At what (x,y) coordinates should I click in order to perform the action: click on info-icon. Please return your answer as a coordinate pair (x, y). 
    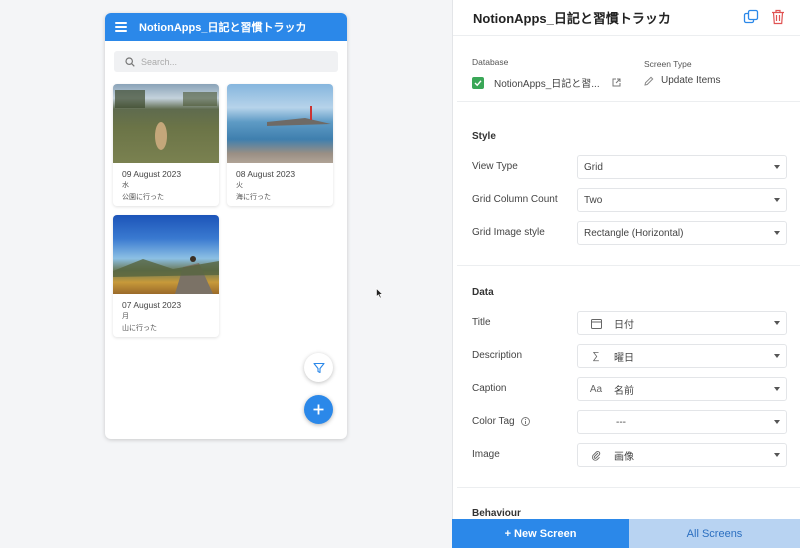
    Looking at the image, I should click on (525, 421).